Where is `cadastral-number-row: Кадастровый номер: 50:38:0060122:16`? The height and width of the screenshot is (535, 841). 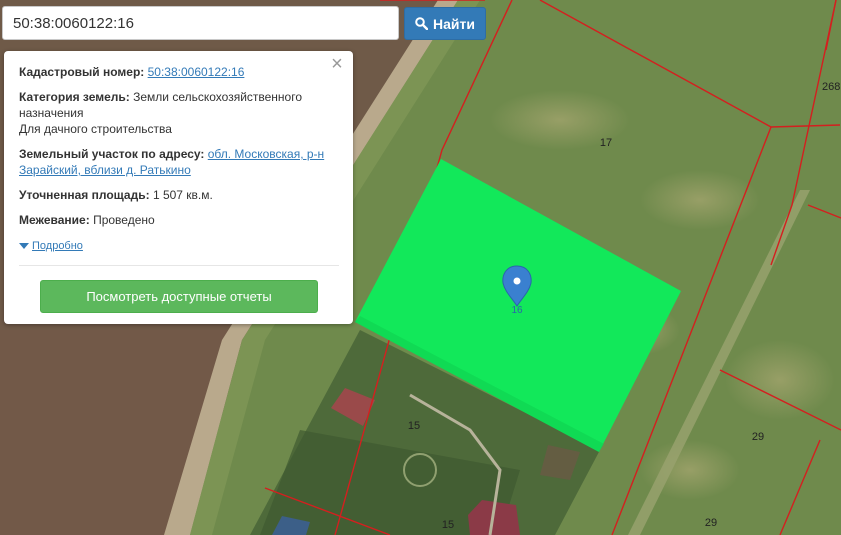
cadastral-number-row: Кадастровый номер: 50:38:0060122:16 is located at coordinates (179, 72).